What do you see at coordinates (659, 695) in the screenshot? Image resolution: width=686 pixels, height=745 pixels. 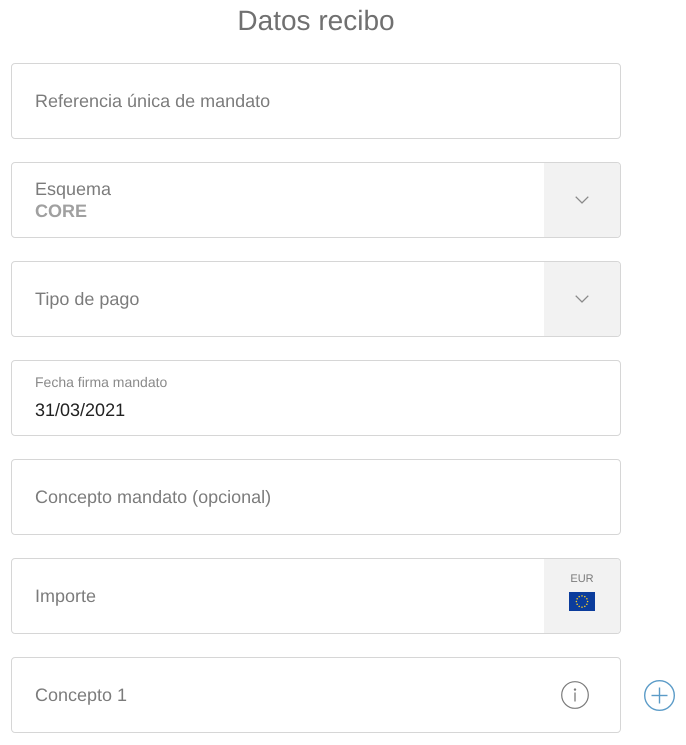 I see `plus-circle-icon` at bounding box center [659, 695].